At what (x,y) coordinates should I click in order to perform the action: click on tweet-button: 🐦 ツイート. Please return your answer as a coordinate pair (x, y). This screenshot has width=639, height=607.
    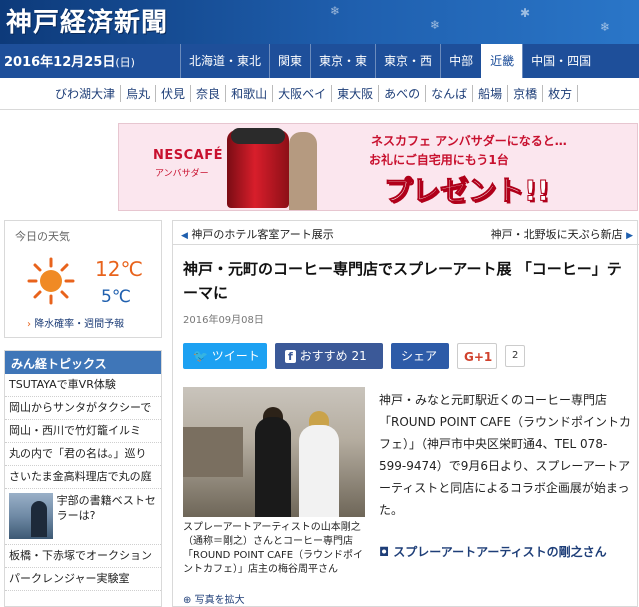
    Looking at the image, I should click on (225, 356).